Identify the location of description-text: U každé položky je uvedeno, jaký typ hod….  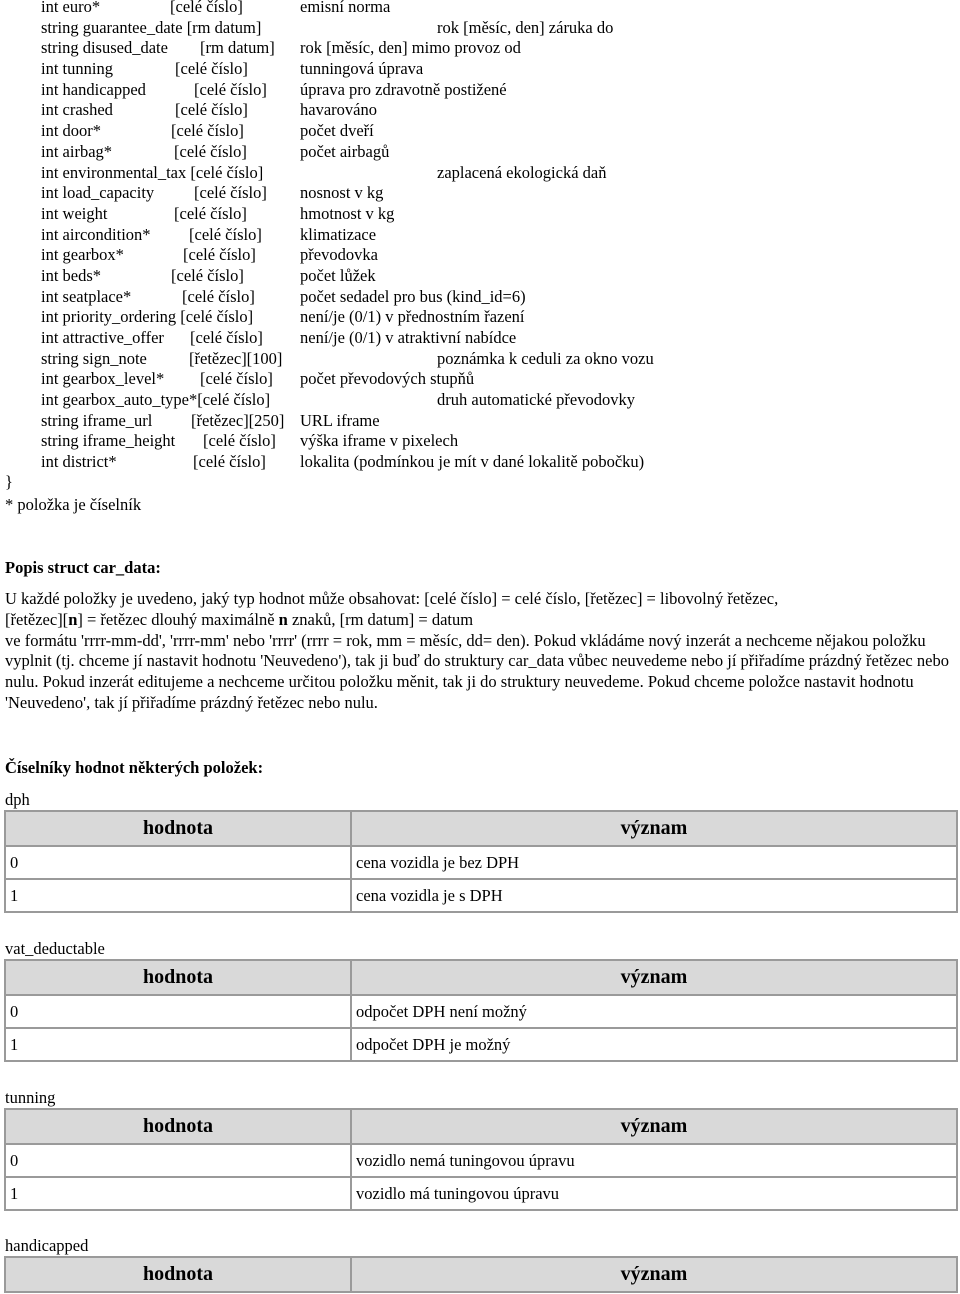
(477, 651).